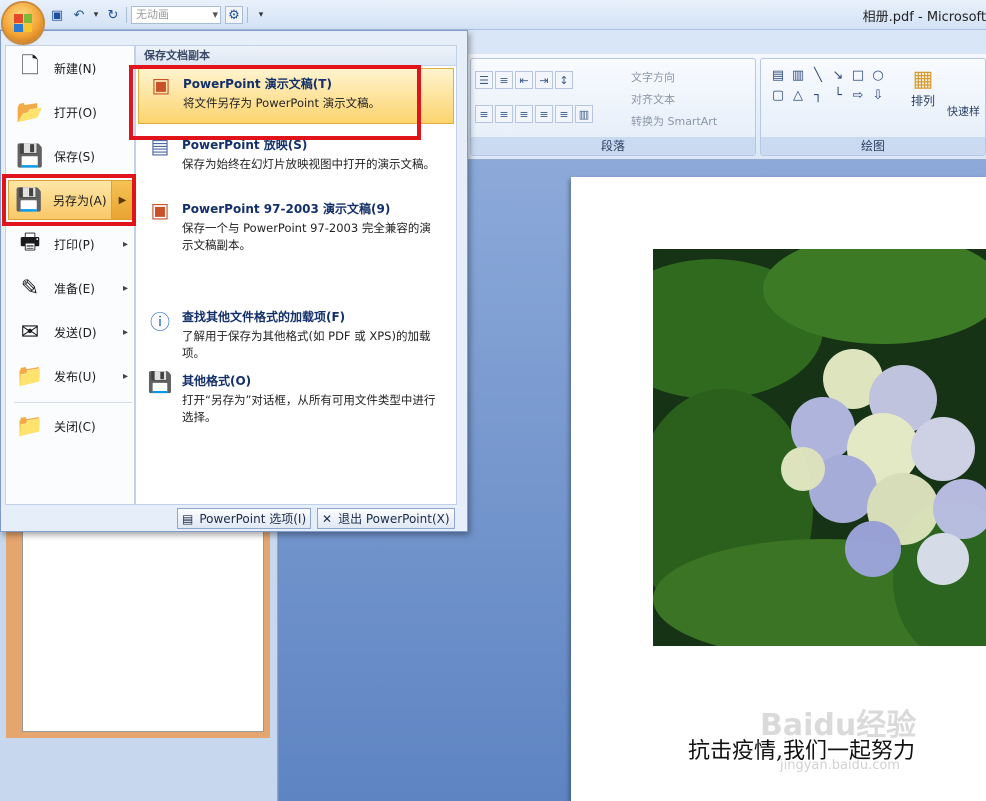 The height and width of the screenshot is (801, 986). Describe the element at coordinates (72, 156) in the screenshot. I see `menu-item-save: 💾 保存(S)` at that location.